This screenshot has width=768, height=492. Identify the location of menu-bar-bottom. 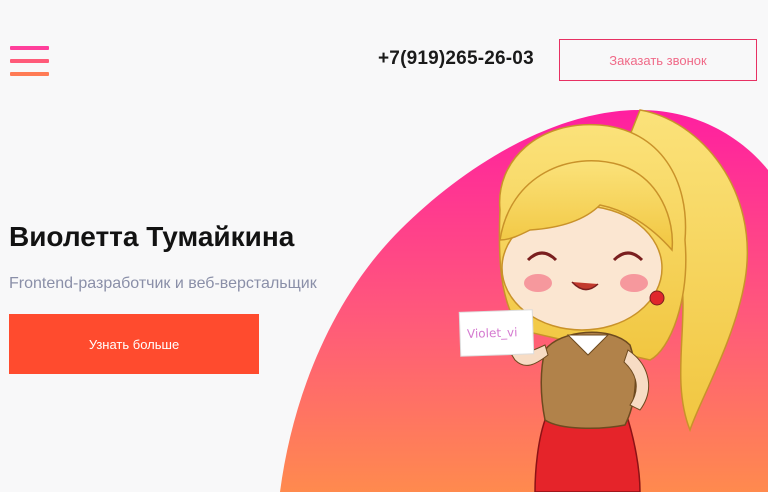
(29, 74).